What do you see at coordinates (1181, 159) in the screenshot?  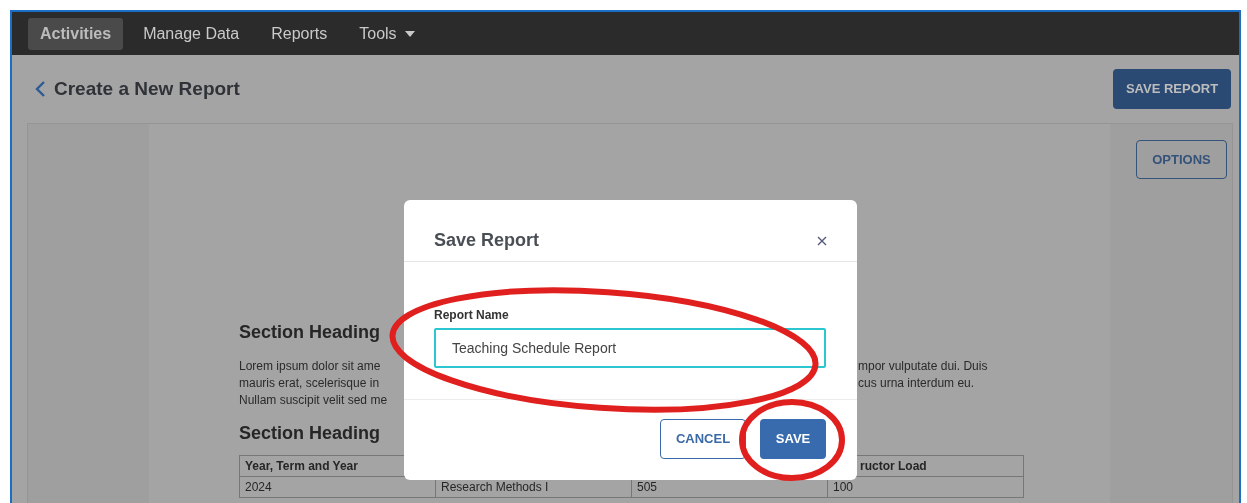 I see `options-button: OPTIONS` at bounding box center [1181, 159].